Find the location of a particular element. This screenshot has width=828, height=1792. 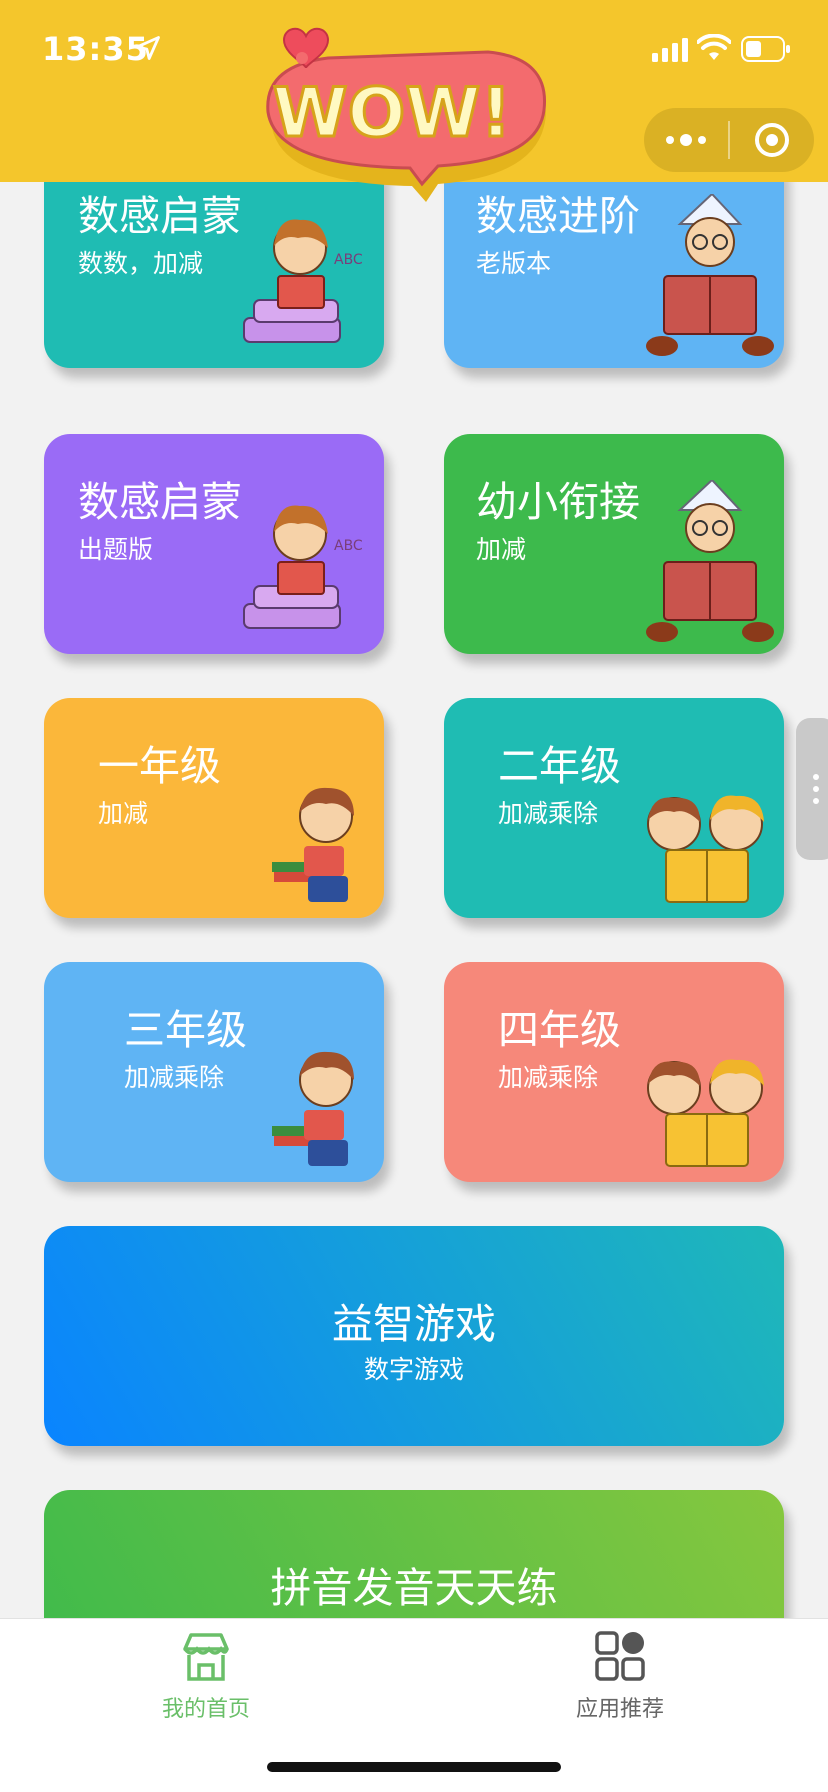

card-title: 二年级 is located at coordinates (559, 766).